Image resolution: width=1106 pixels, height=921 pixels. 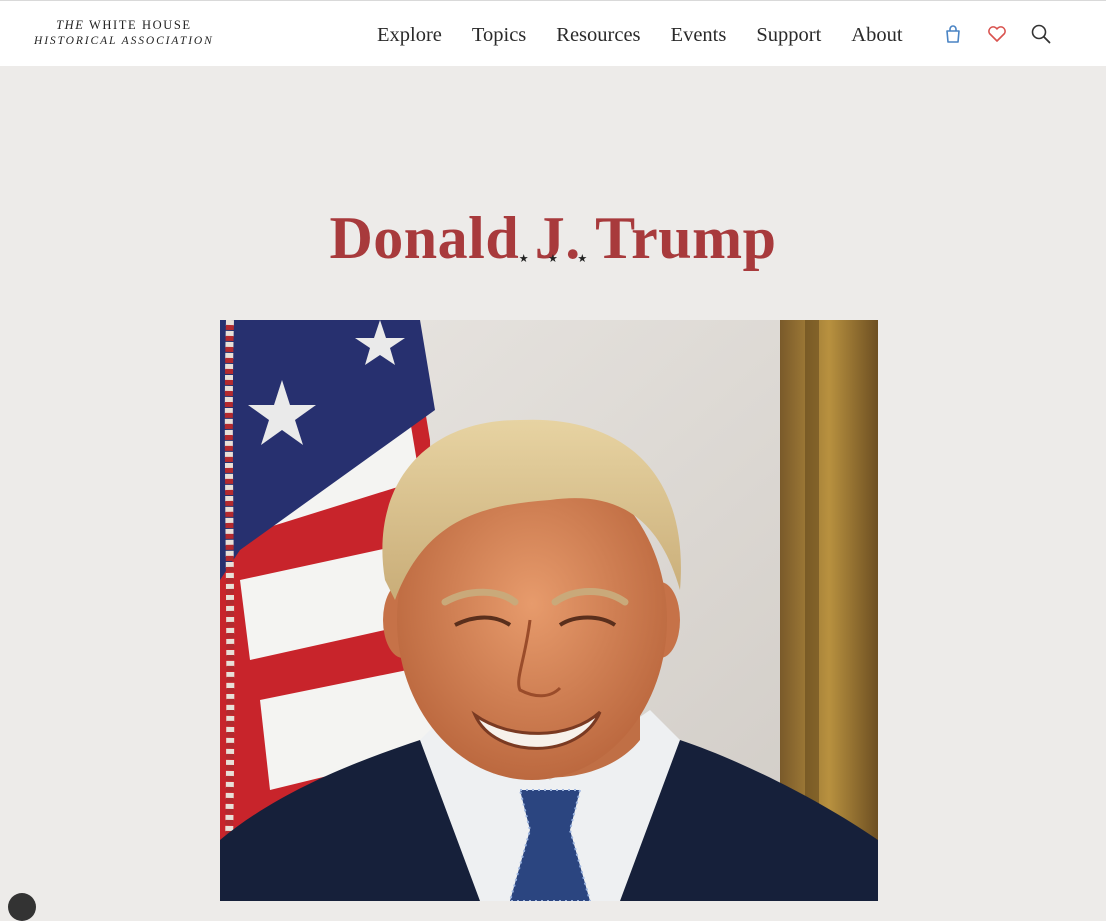 What do you see at coordinates (409, 35) in the screenshot?
I see `nav-explore: Explore` at bounding box center [409, 35].